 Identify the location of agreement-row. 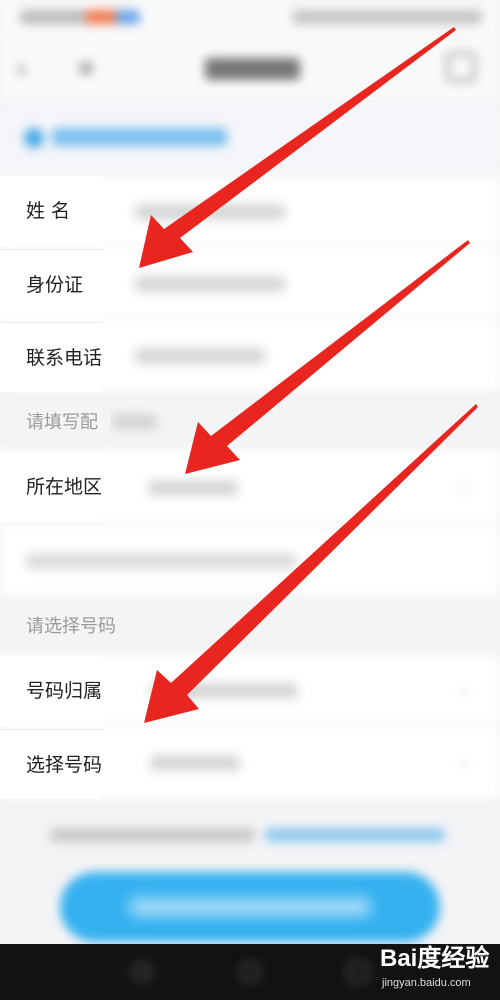
(250, 835).